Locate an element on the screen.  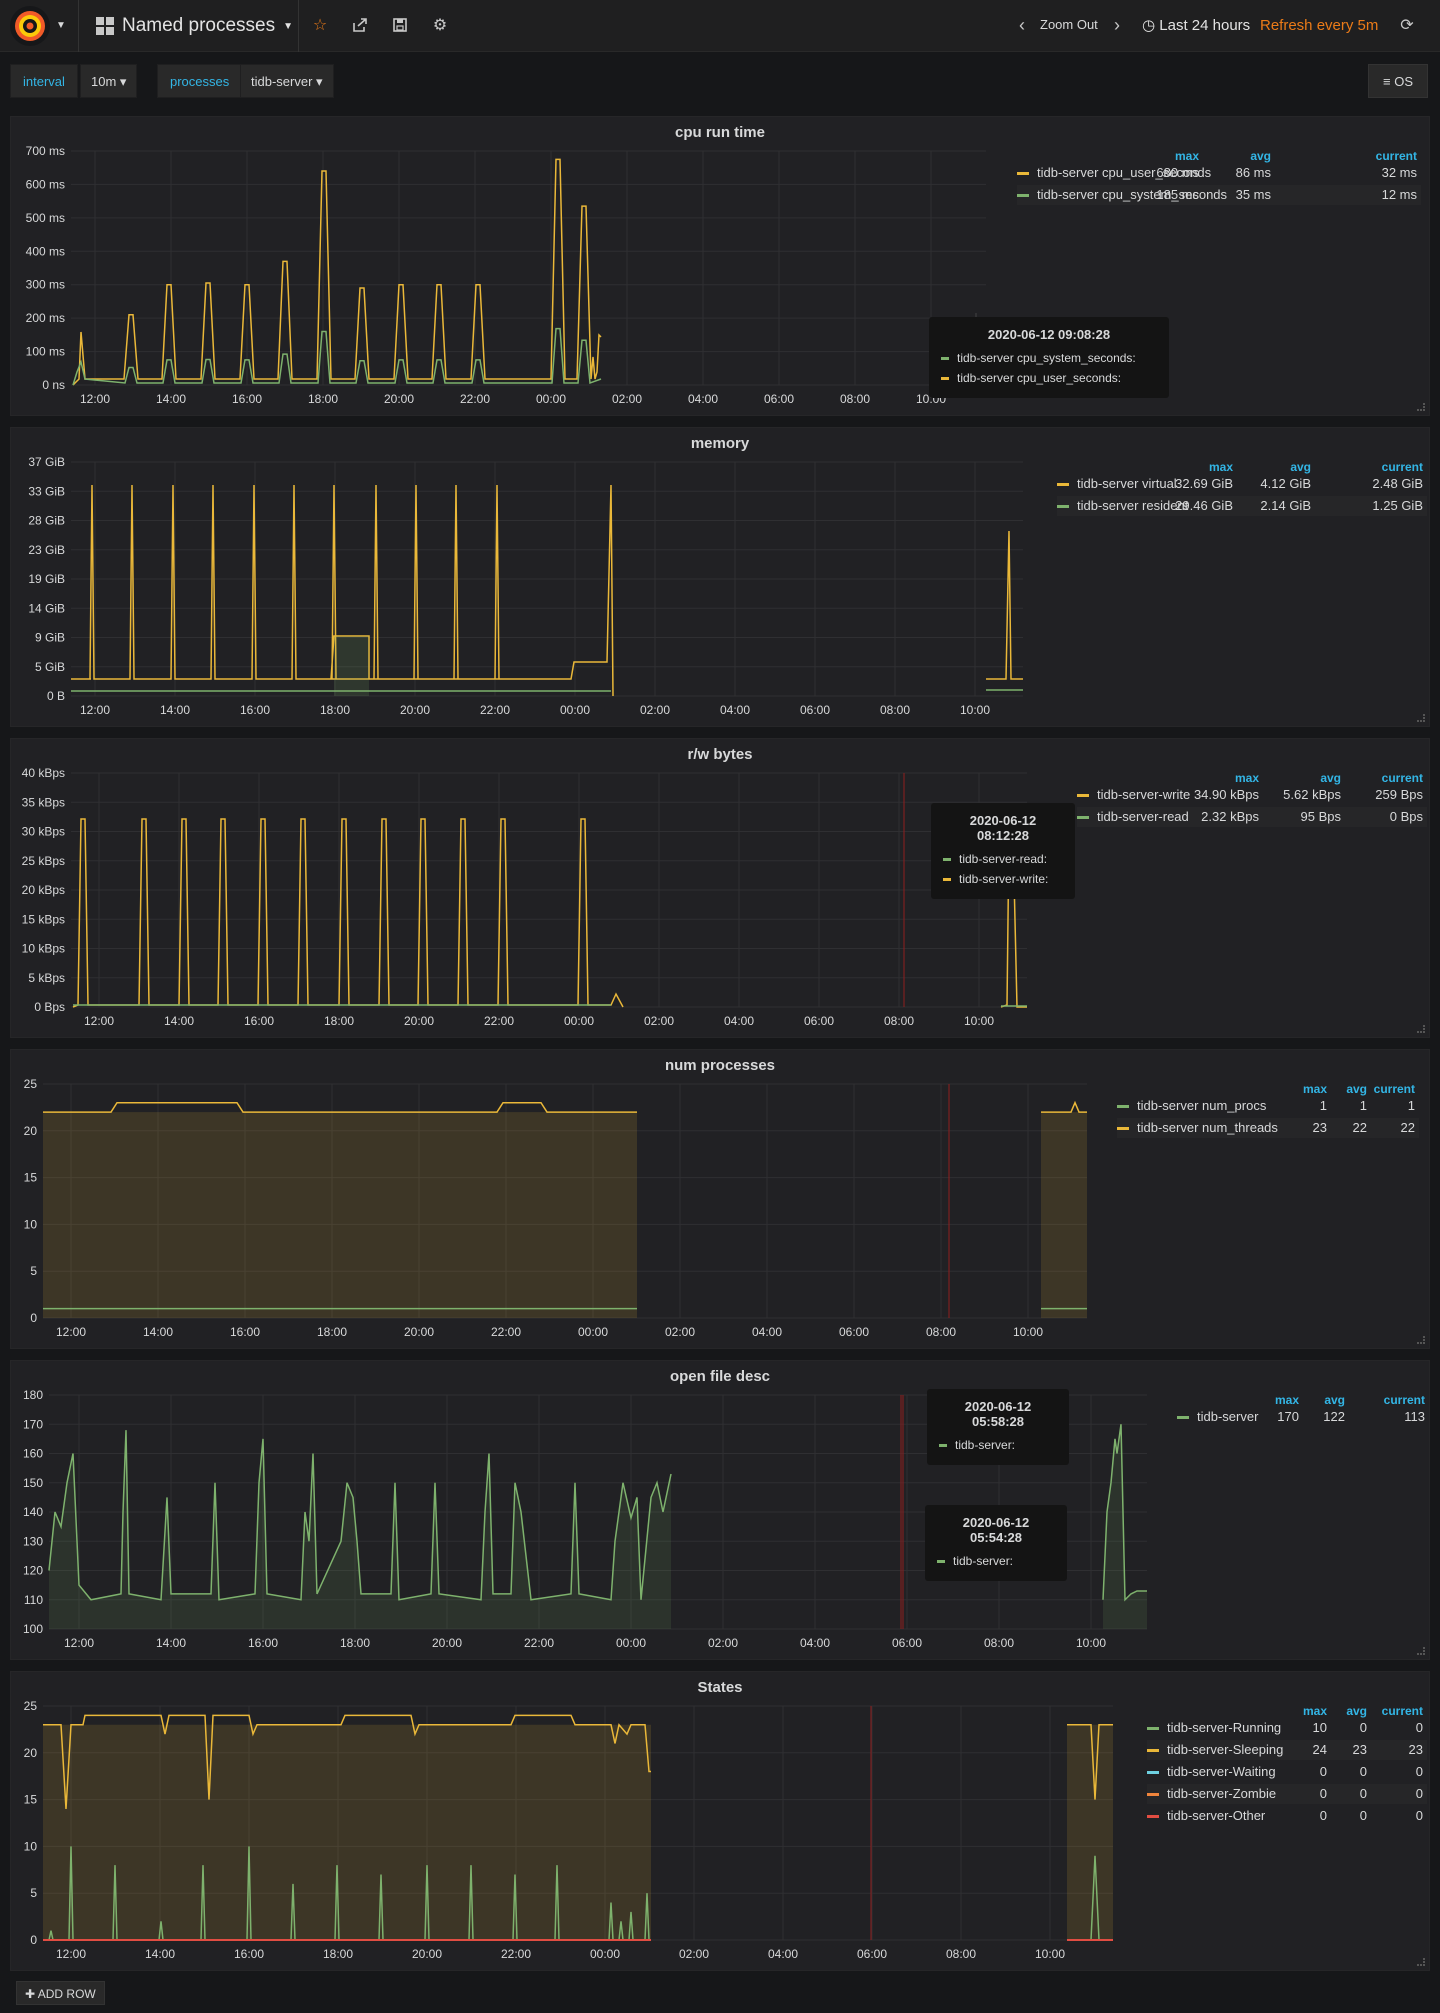
x-tick-label: 20:00 is located at coordinates (399, 399).